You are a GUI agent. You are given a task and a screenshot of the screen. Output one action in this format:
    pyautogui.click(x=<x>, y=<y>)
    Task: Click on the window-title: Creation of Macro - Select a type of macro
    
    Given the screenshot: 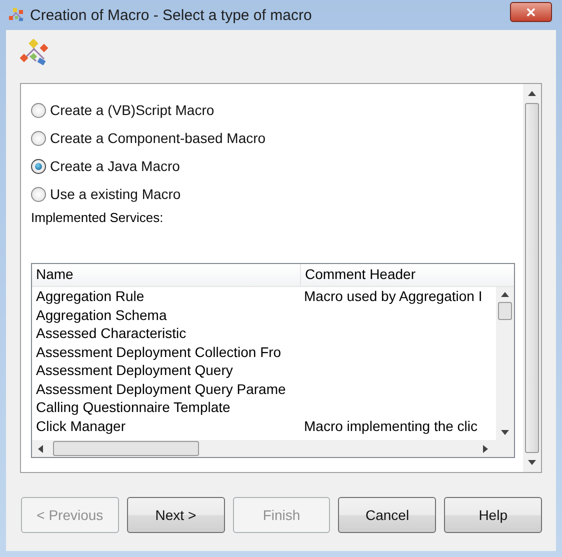 What is the action you would take?
    pyautogui.click(x=171, y=15)
    